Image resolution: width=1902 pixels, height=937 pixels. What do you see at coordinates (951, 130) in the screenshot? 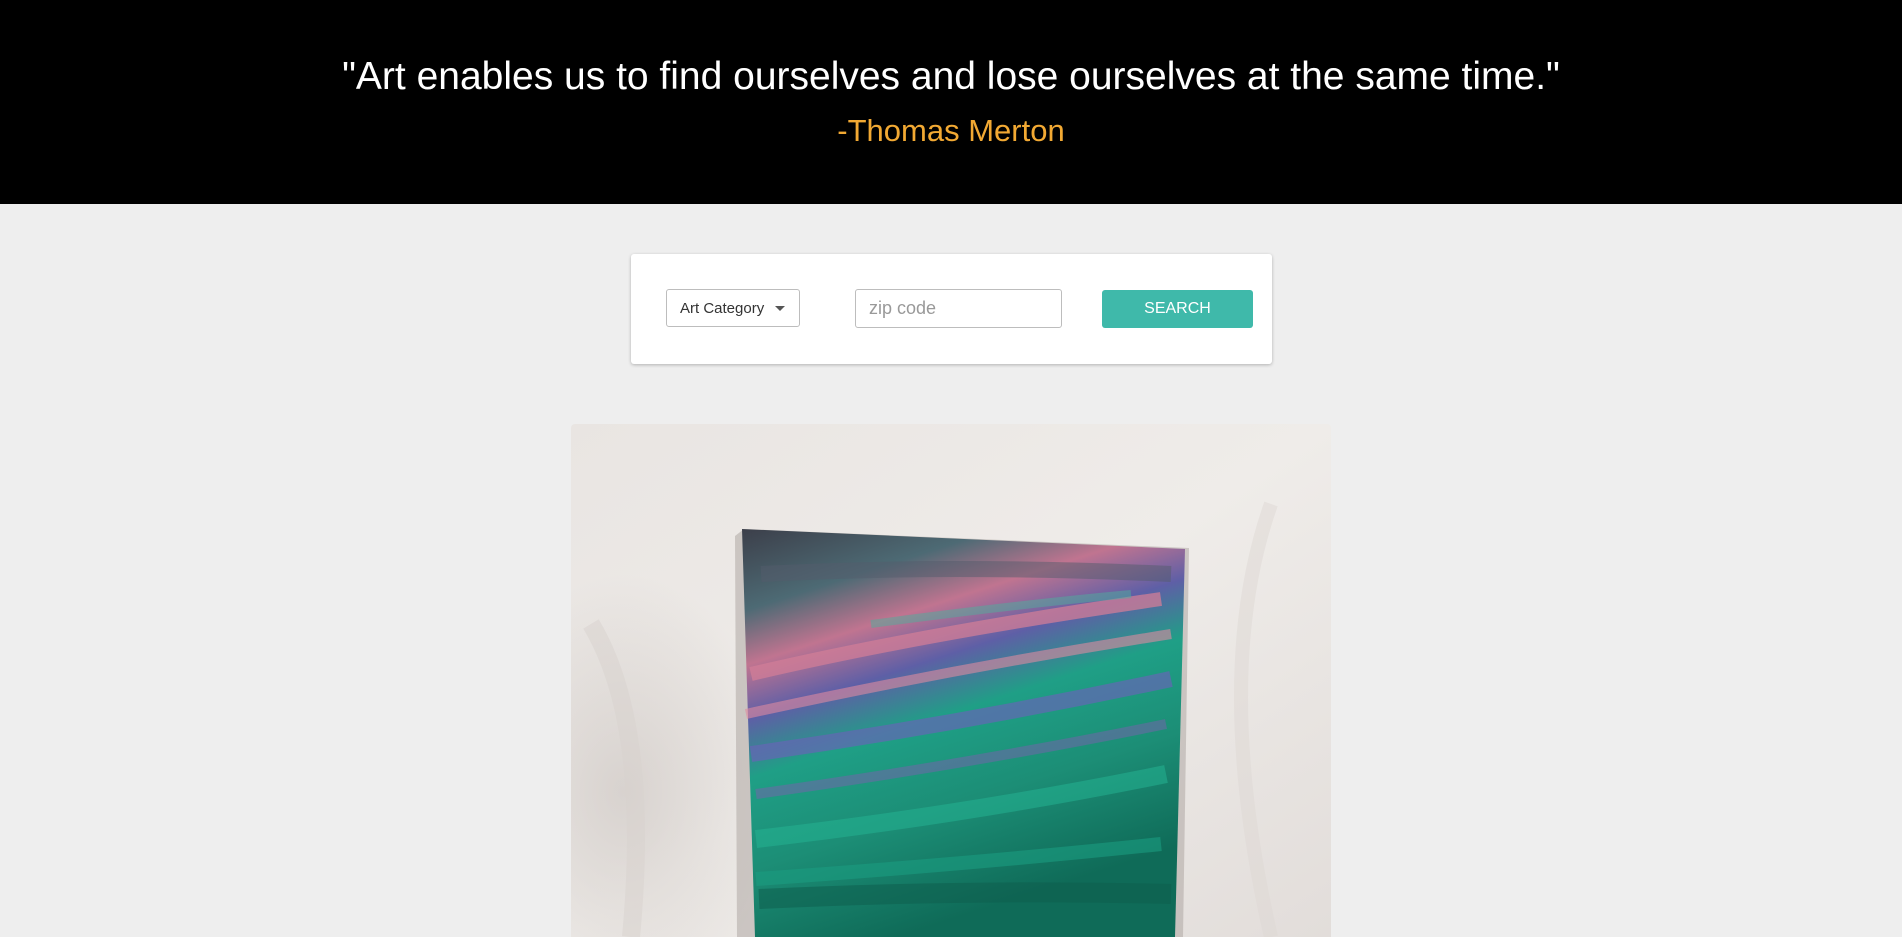
I see `quote-author: -Thomas Merton` at bounding box center [951, 130].